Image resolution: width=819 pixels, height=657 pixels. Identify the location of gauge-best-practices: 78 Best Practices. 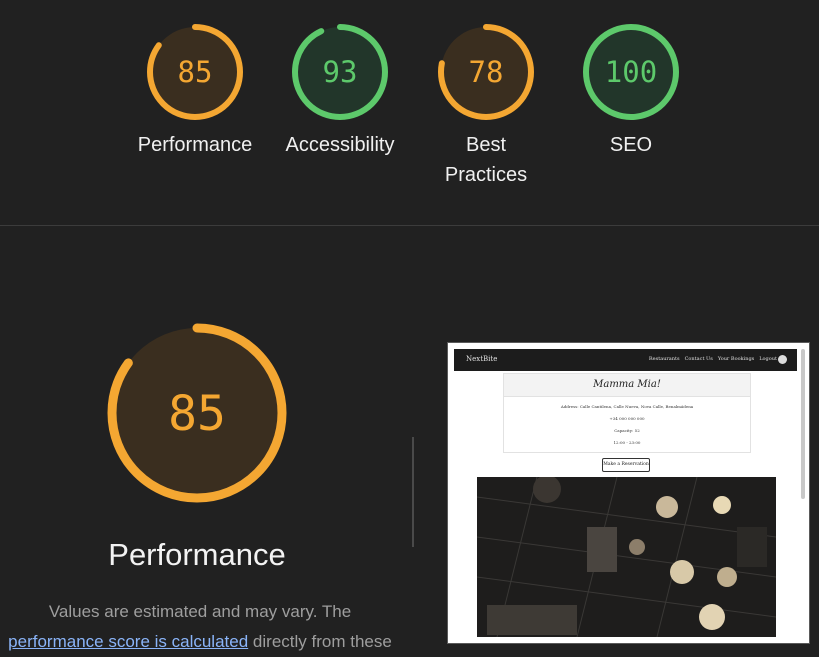
(486, 106).